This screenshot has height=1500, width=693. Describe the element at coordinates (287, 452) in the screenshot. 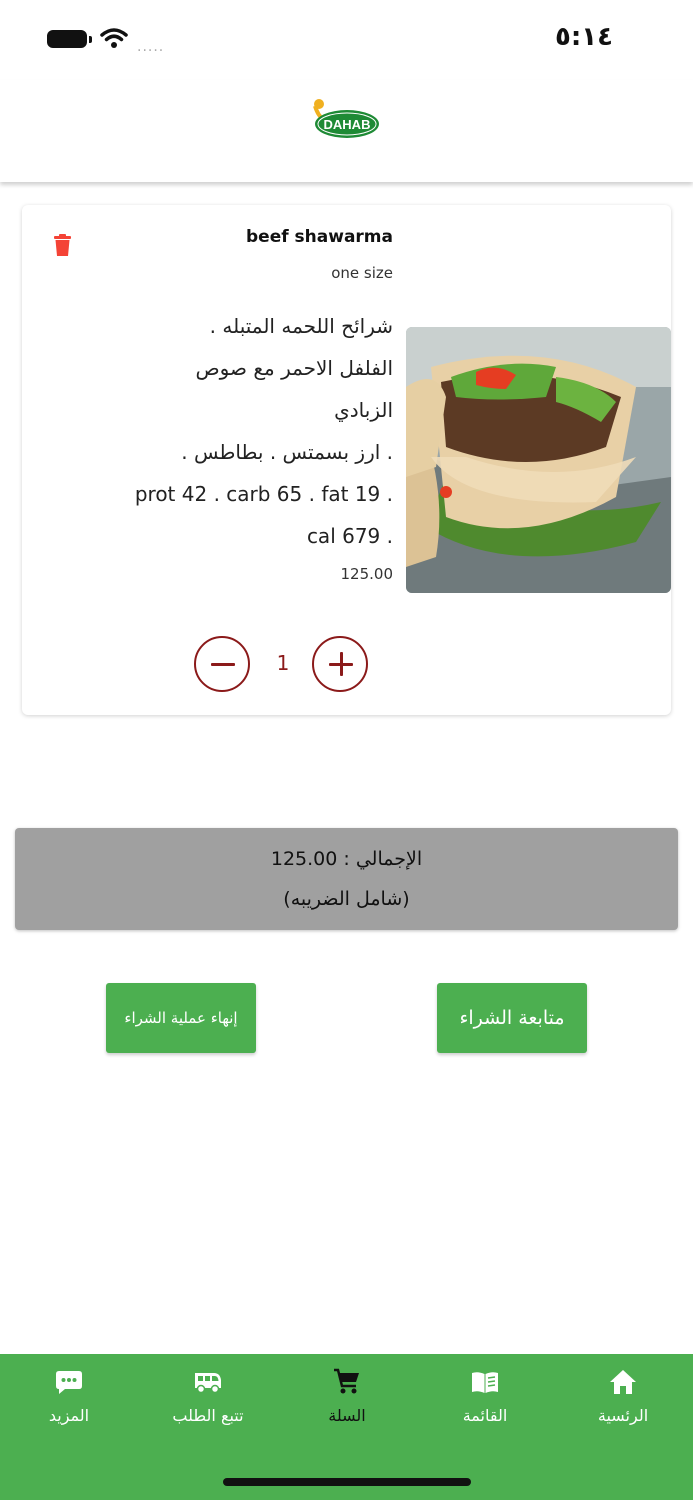

I see `description-line: . ارز بسمتس . بطاطس .` at that location.